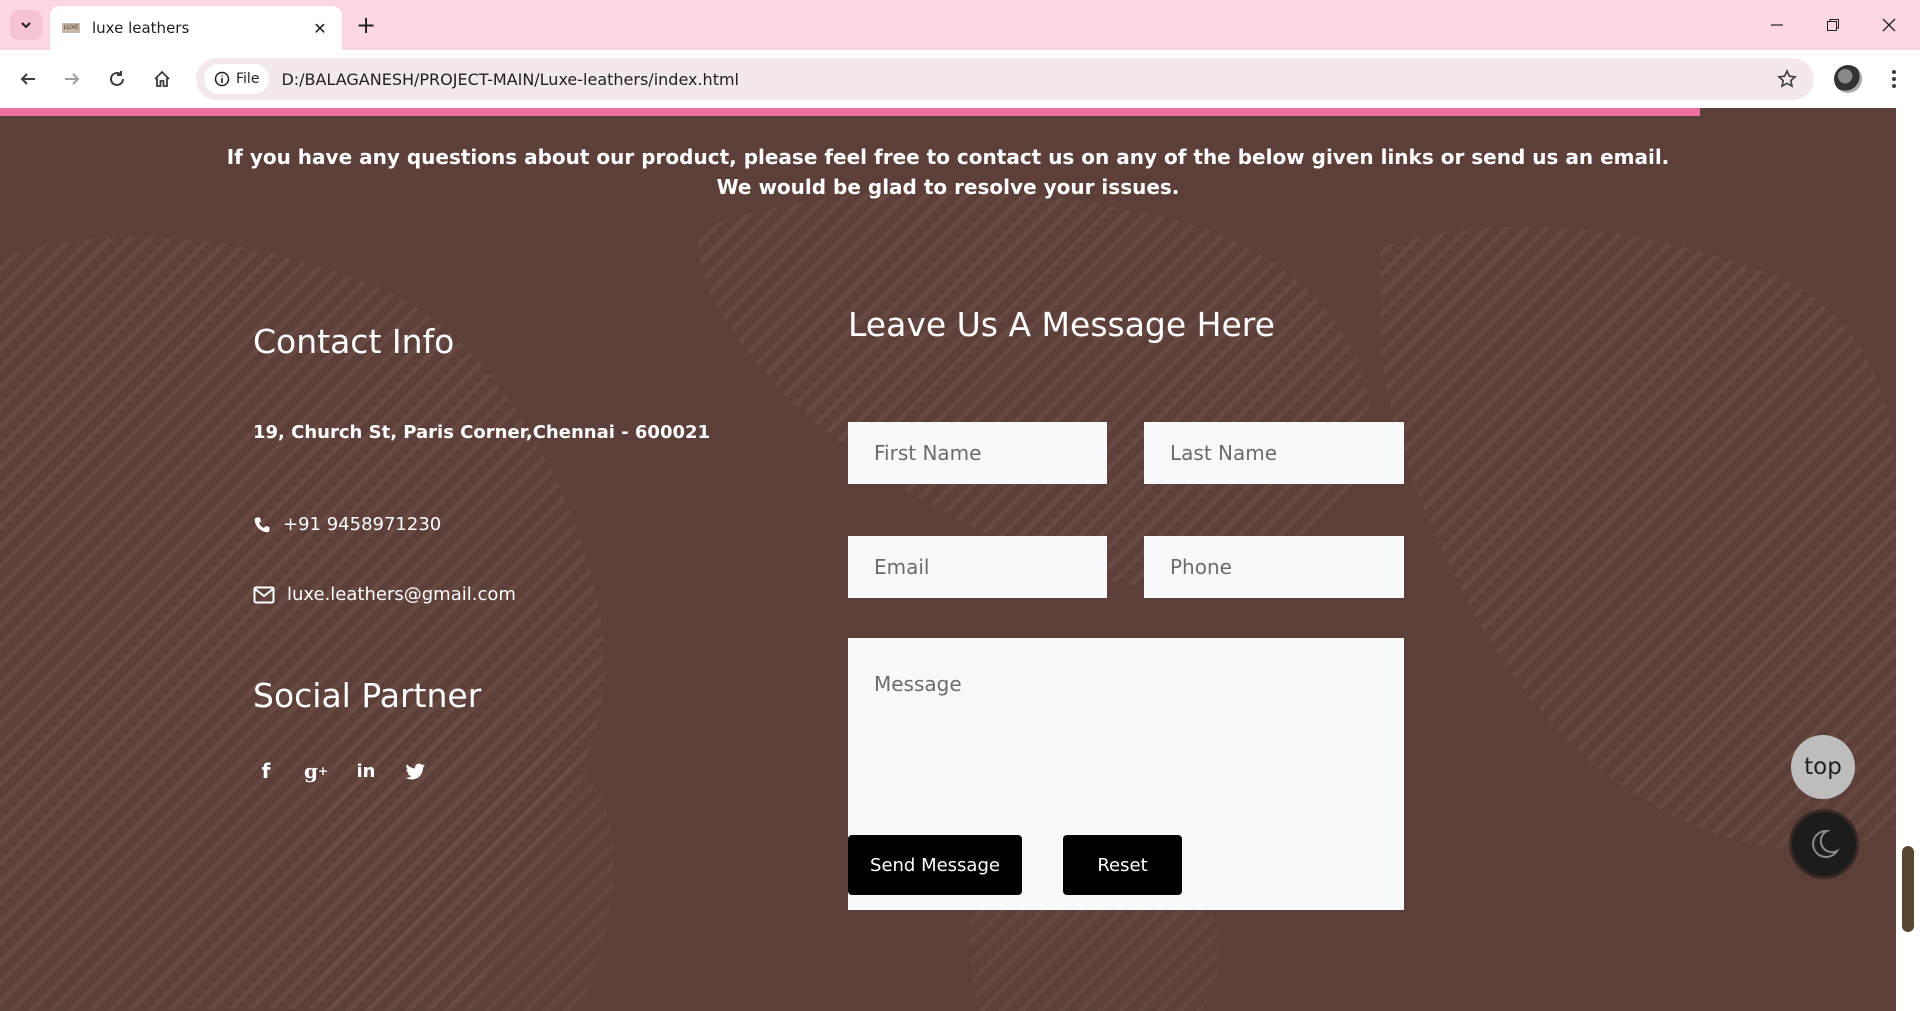 The image size is (1920, 1011). What do you see at coordinates (316, 771) in the screenshot?
I see `google-plus-icon: g +` at bounding box center [316, 771].